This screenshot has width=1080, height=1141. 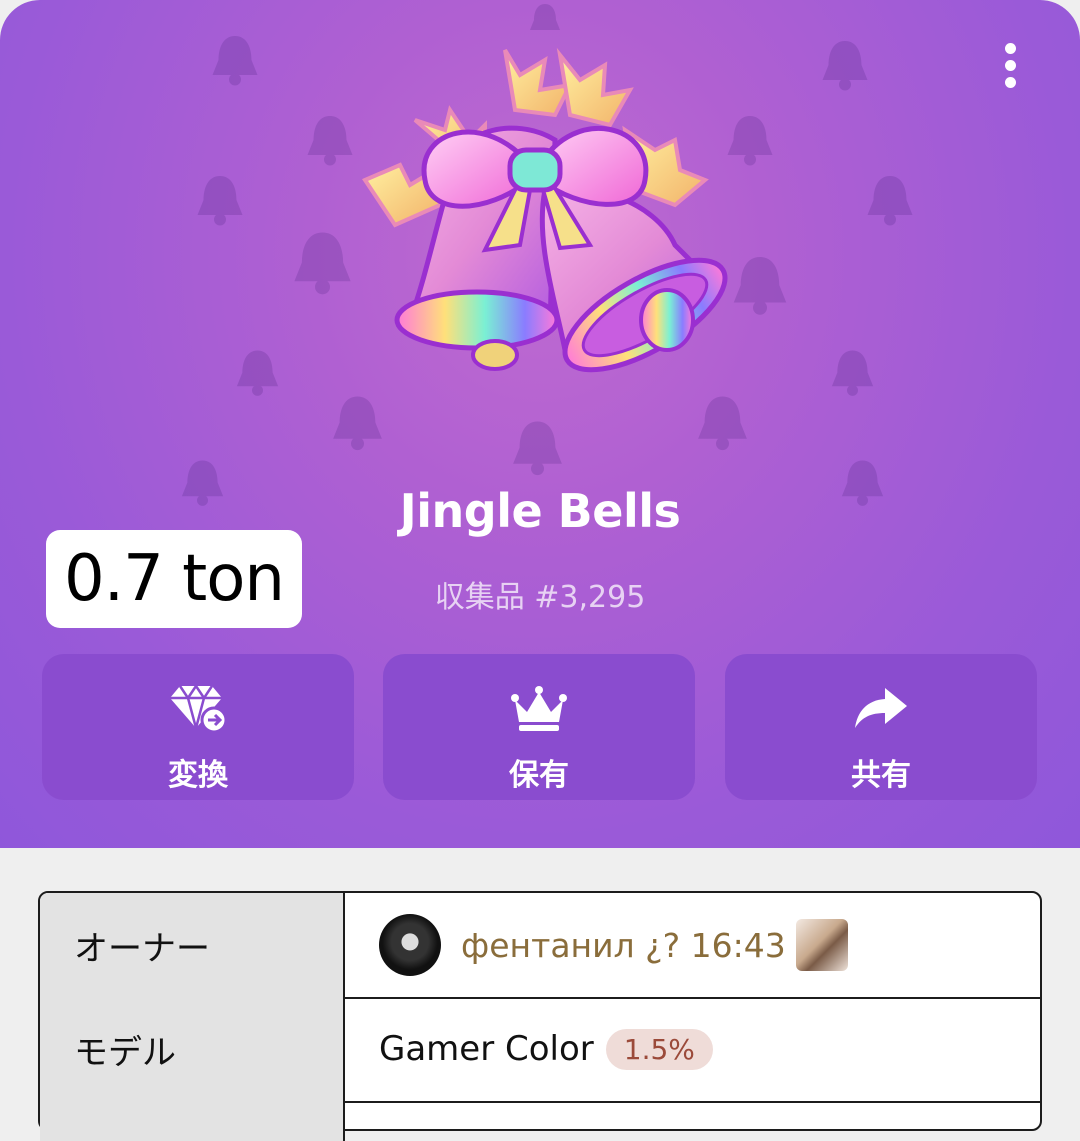 I want to click on owner-key: オーナー, so click(x=192, y=945).